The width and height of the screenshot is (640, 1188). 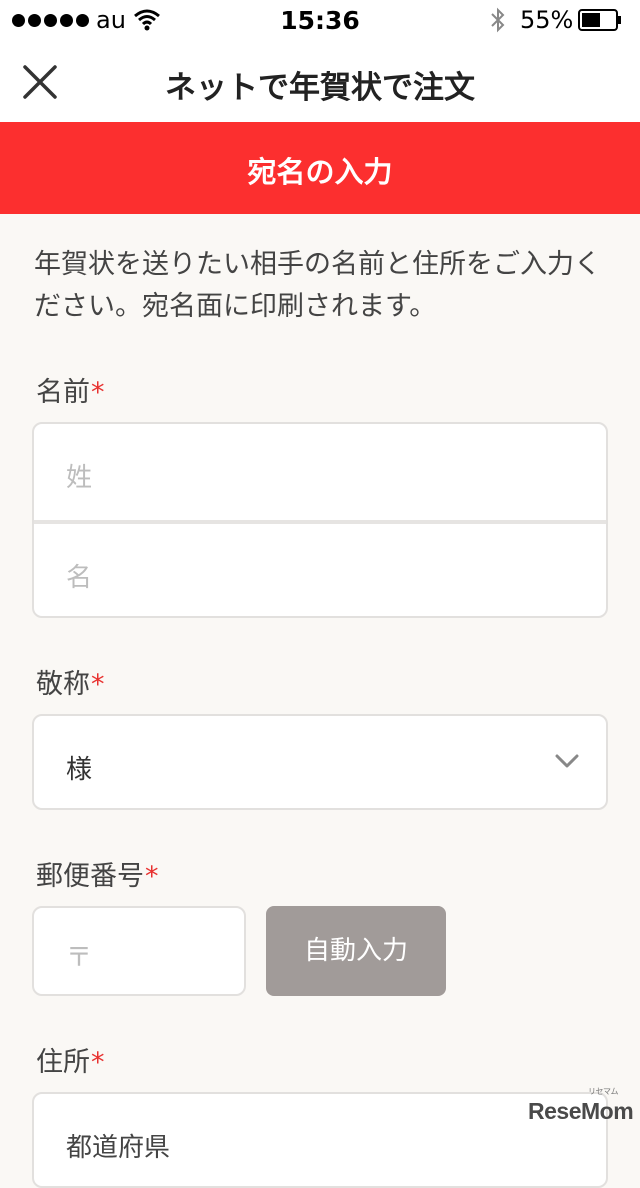 What do you see at coordinates (567, 761) in the screenshot?
I see `chevron-down-icon` at bounding box center [567, 761].